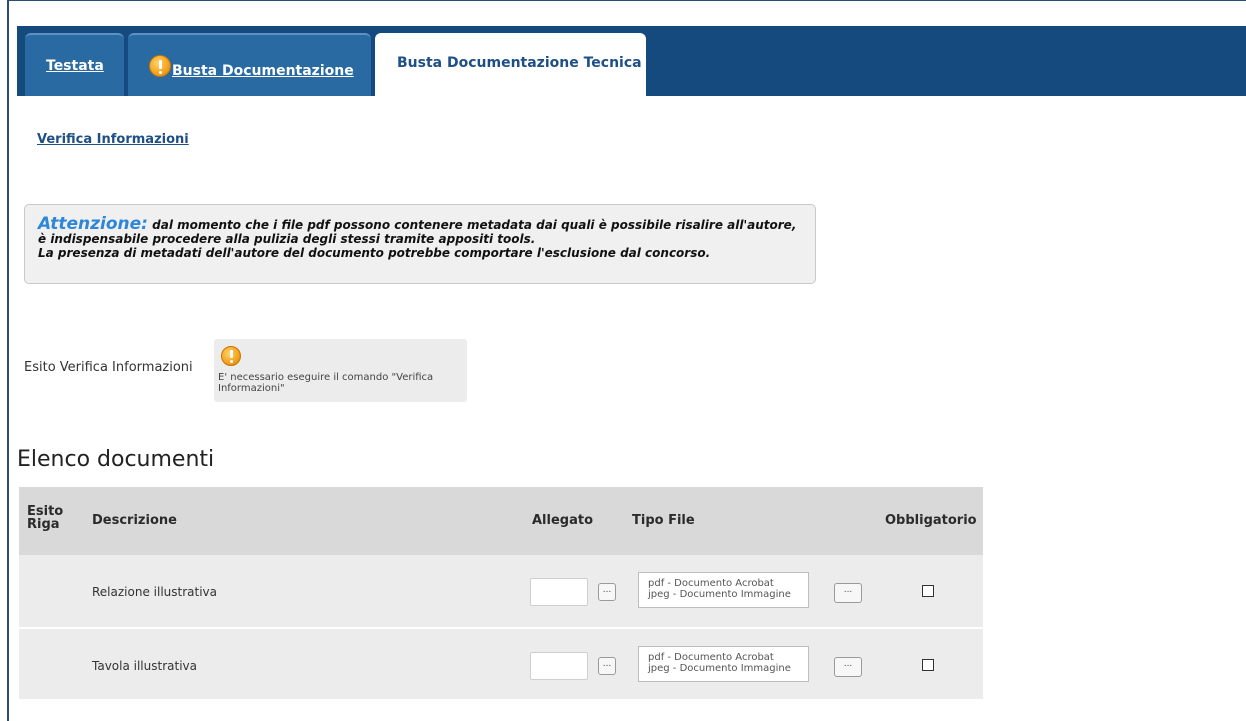 This screenshot has width=1246, height=721. What do you see at coordinates (113, 139) in the screenshot?
I see `verifica-informazioni-link: Verifica Informazioni` at bounding box center [113, 139].